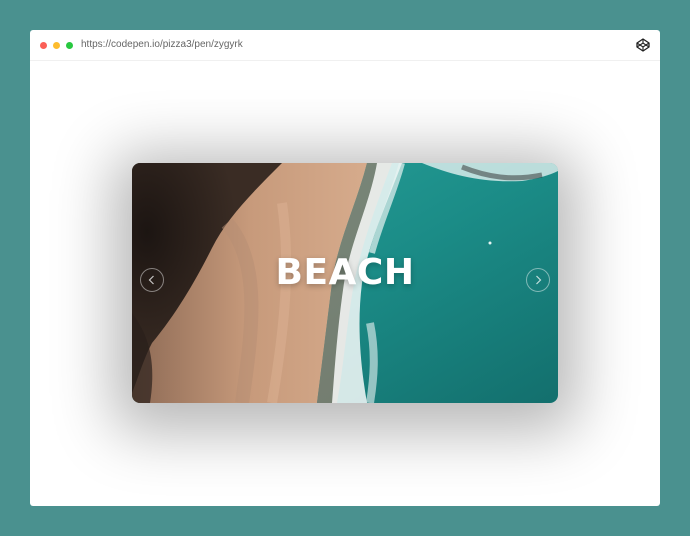  Describe the element at coordinates (69, 45) in the screenshot. I see `maximize-window-dot` at that location.